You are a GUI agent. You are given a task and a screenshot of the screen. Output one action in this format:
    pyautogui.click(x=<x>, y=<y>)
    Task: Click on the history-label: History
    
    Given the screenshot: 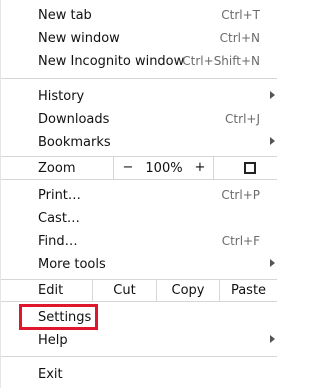 What is the action you would take?
    pyautogui.click(x=61, y=96)
    